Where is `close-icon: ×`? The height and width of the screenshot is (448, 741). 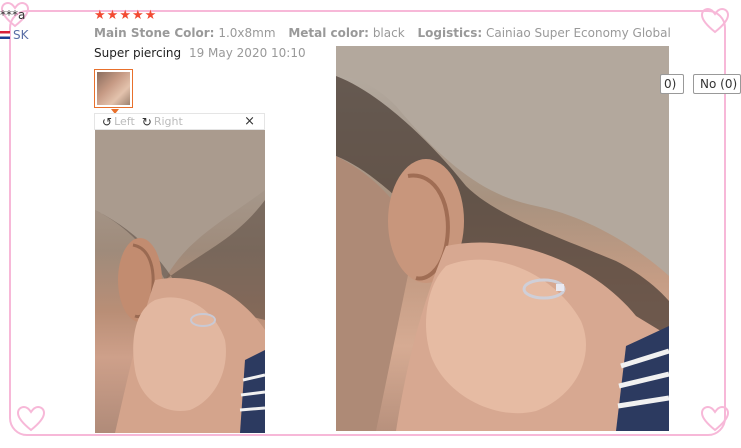
close-icon: × is located at coordinates (249, 121).